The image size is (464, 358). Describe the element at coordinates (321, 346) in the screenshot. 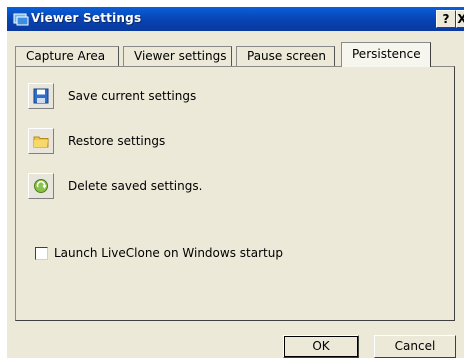

I see `ok-button: OK` at that location.